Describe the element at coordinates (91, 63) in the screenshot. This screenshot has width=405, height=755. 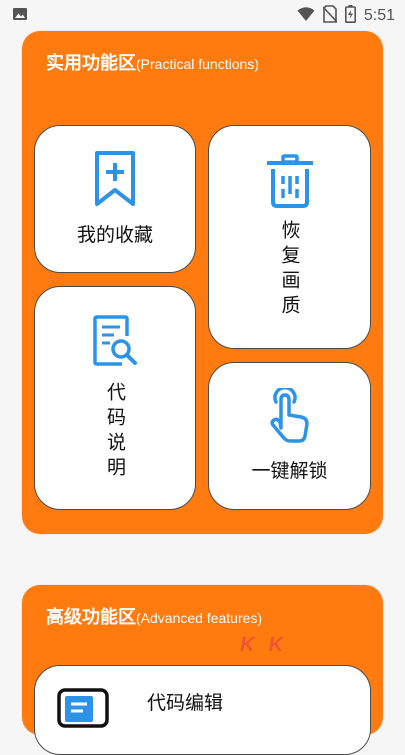
I see `practical-title-zh: 实用功能区` at that location.